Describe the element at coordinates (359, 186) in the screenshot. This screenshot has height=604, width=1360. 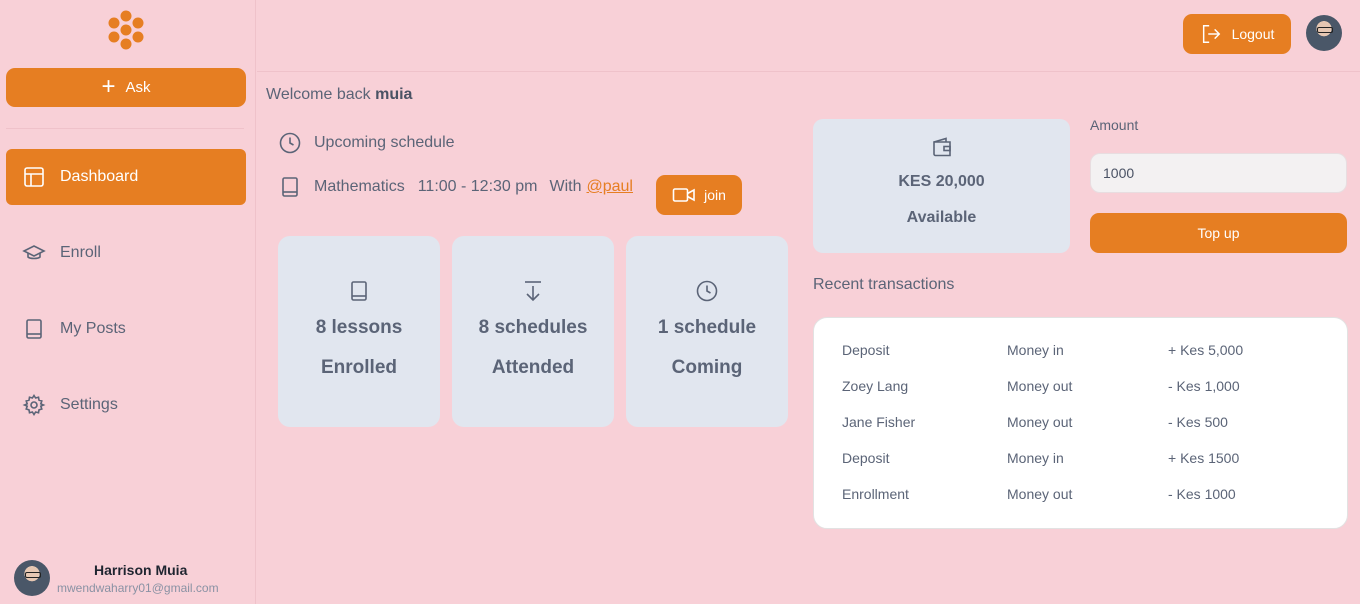
I see `schedule-subject: Mathematics` at that location.